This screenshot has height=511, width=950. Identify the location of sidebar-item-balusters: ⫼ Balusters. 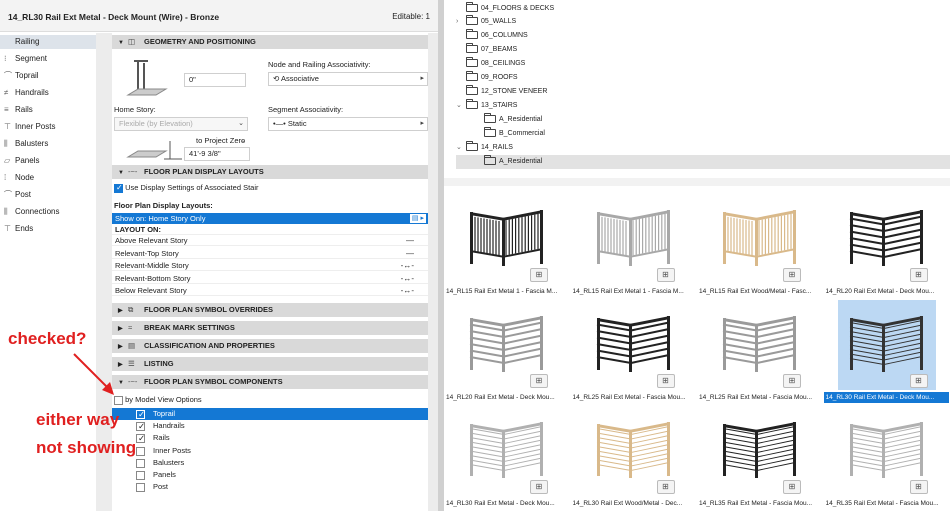
(26, 144).